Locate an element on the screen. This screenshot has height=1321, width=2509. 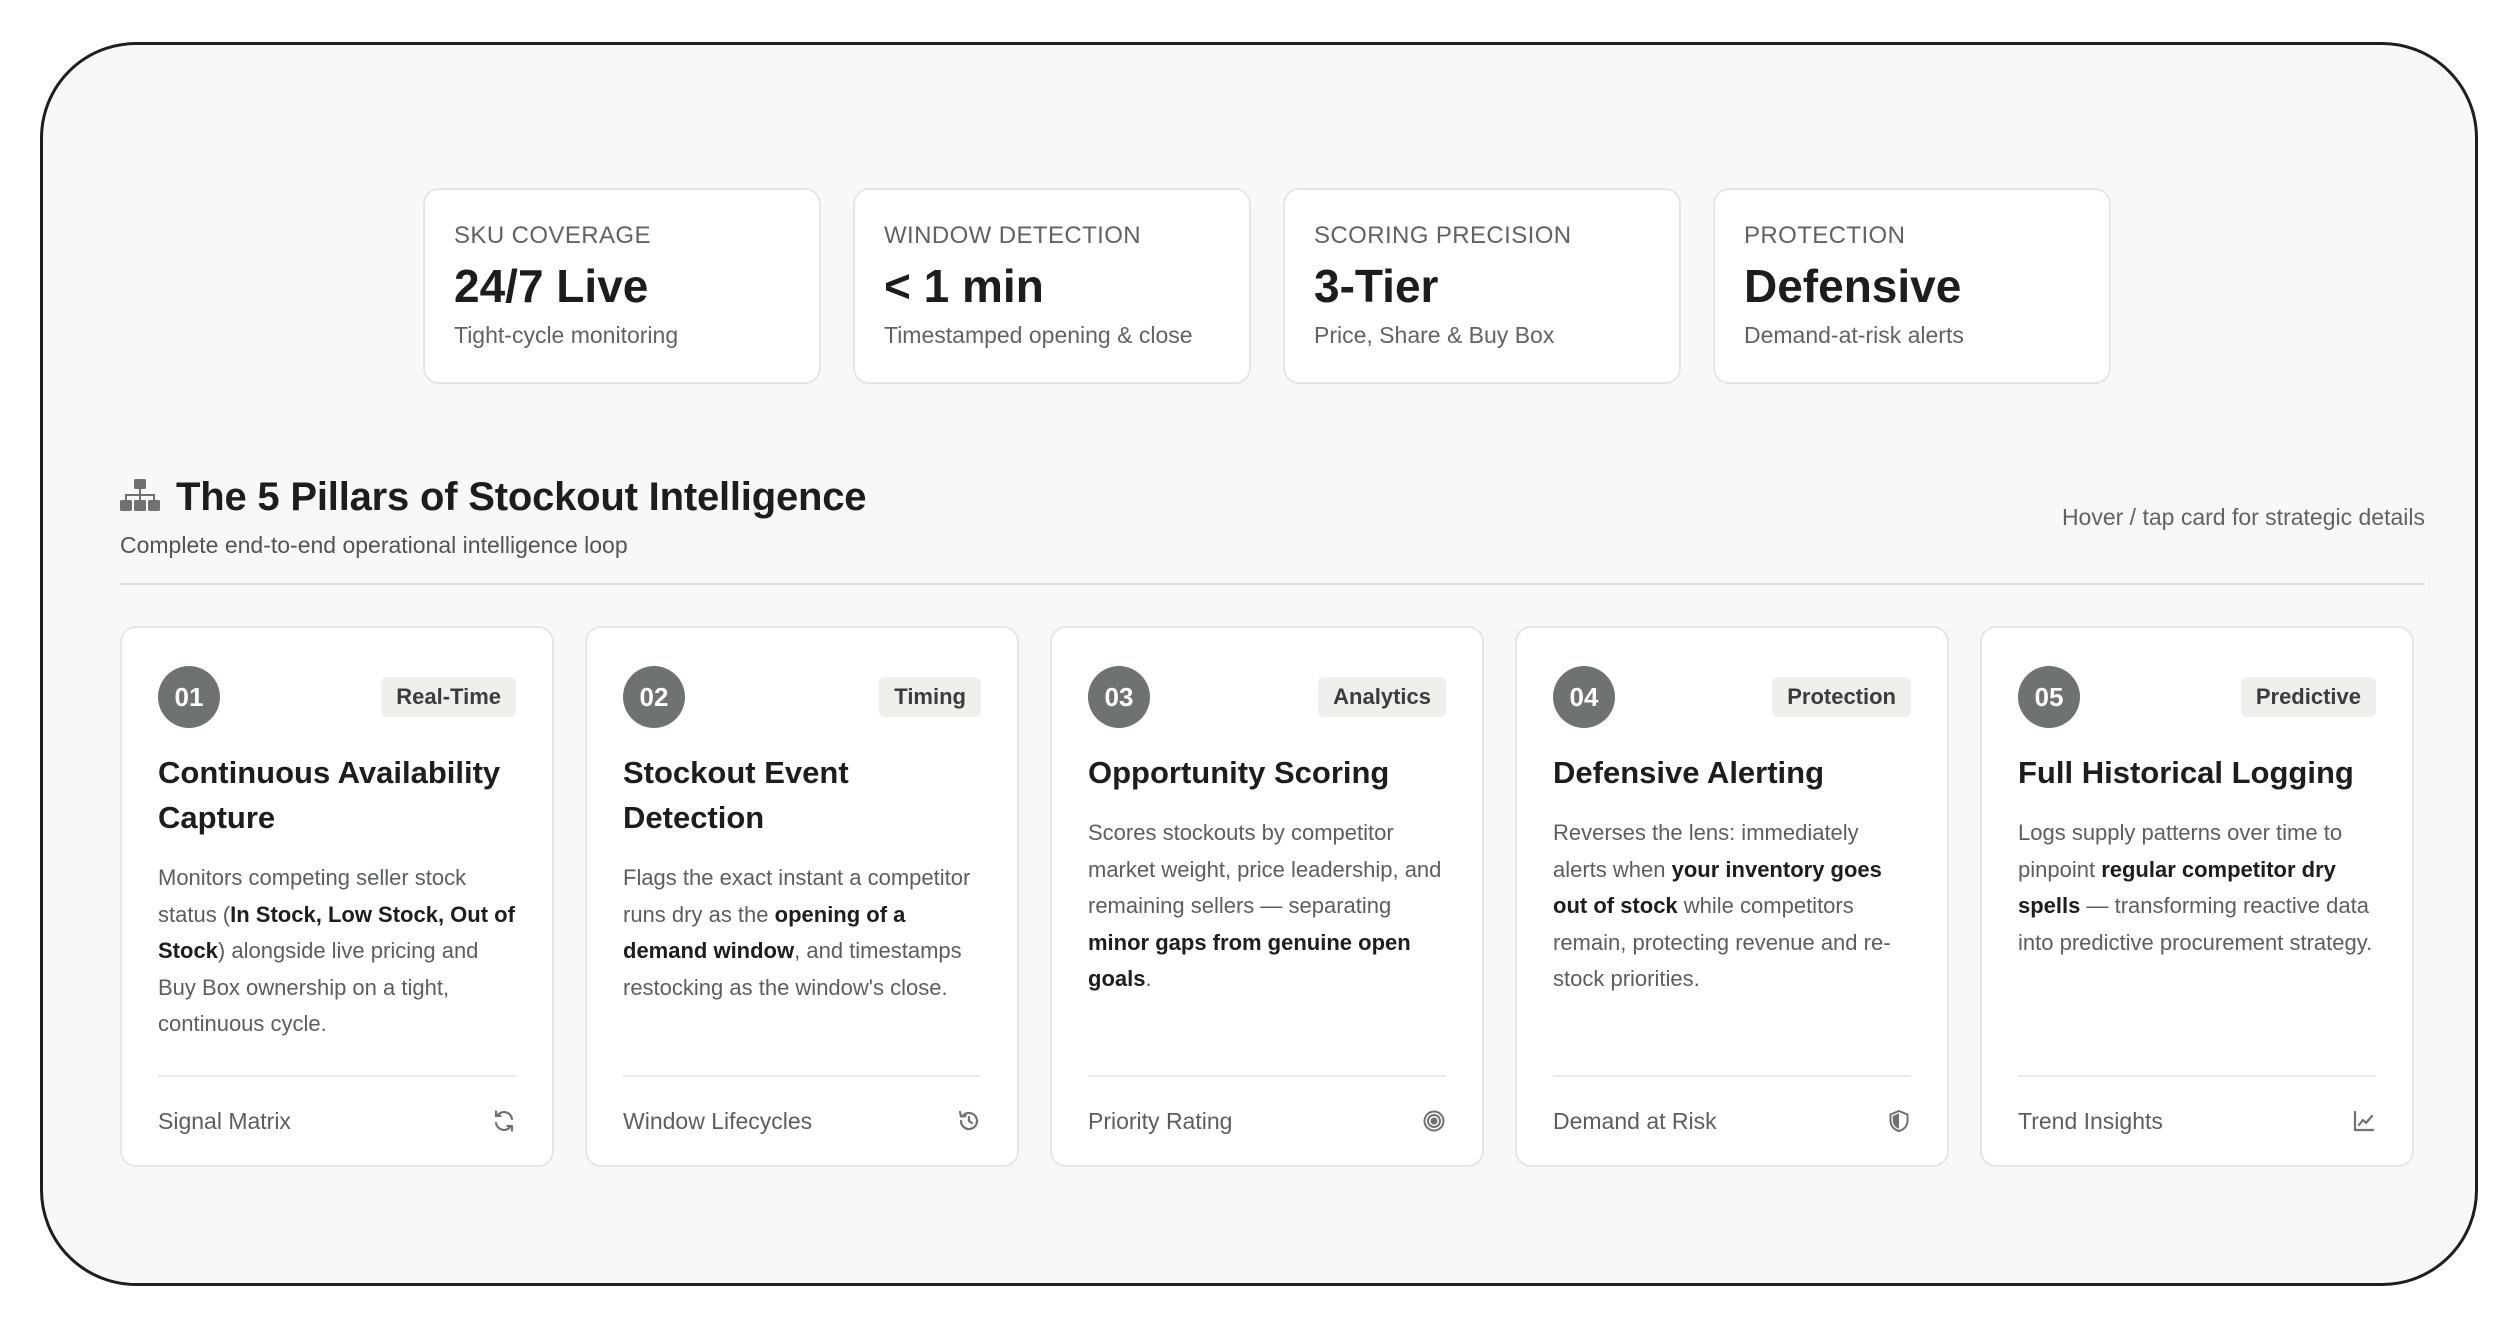
pillar-title: Defensive Alerting is located at coordinates (1689, 772).